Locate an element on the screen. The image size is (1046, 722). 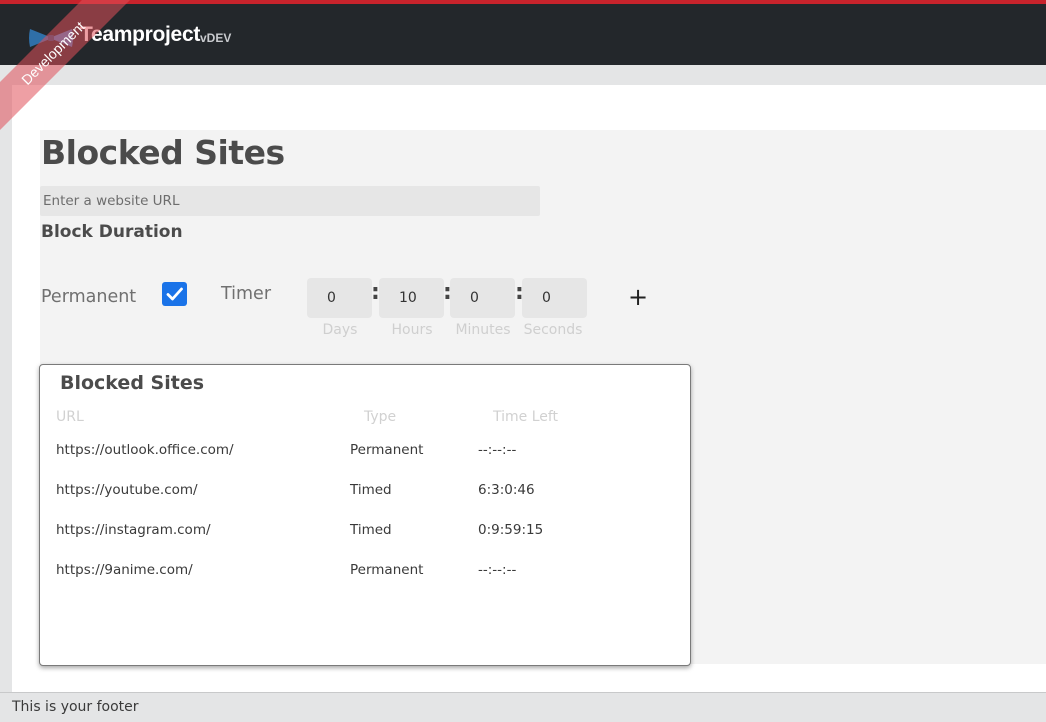
top-navbar: Teamproject vDEV is located at coordinates (523, 32).